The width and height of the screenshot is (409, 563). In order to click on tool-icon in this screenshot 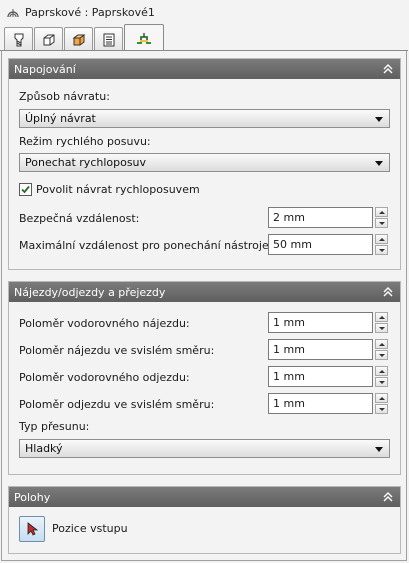, I will do `click(18, 39)`.